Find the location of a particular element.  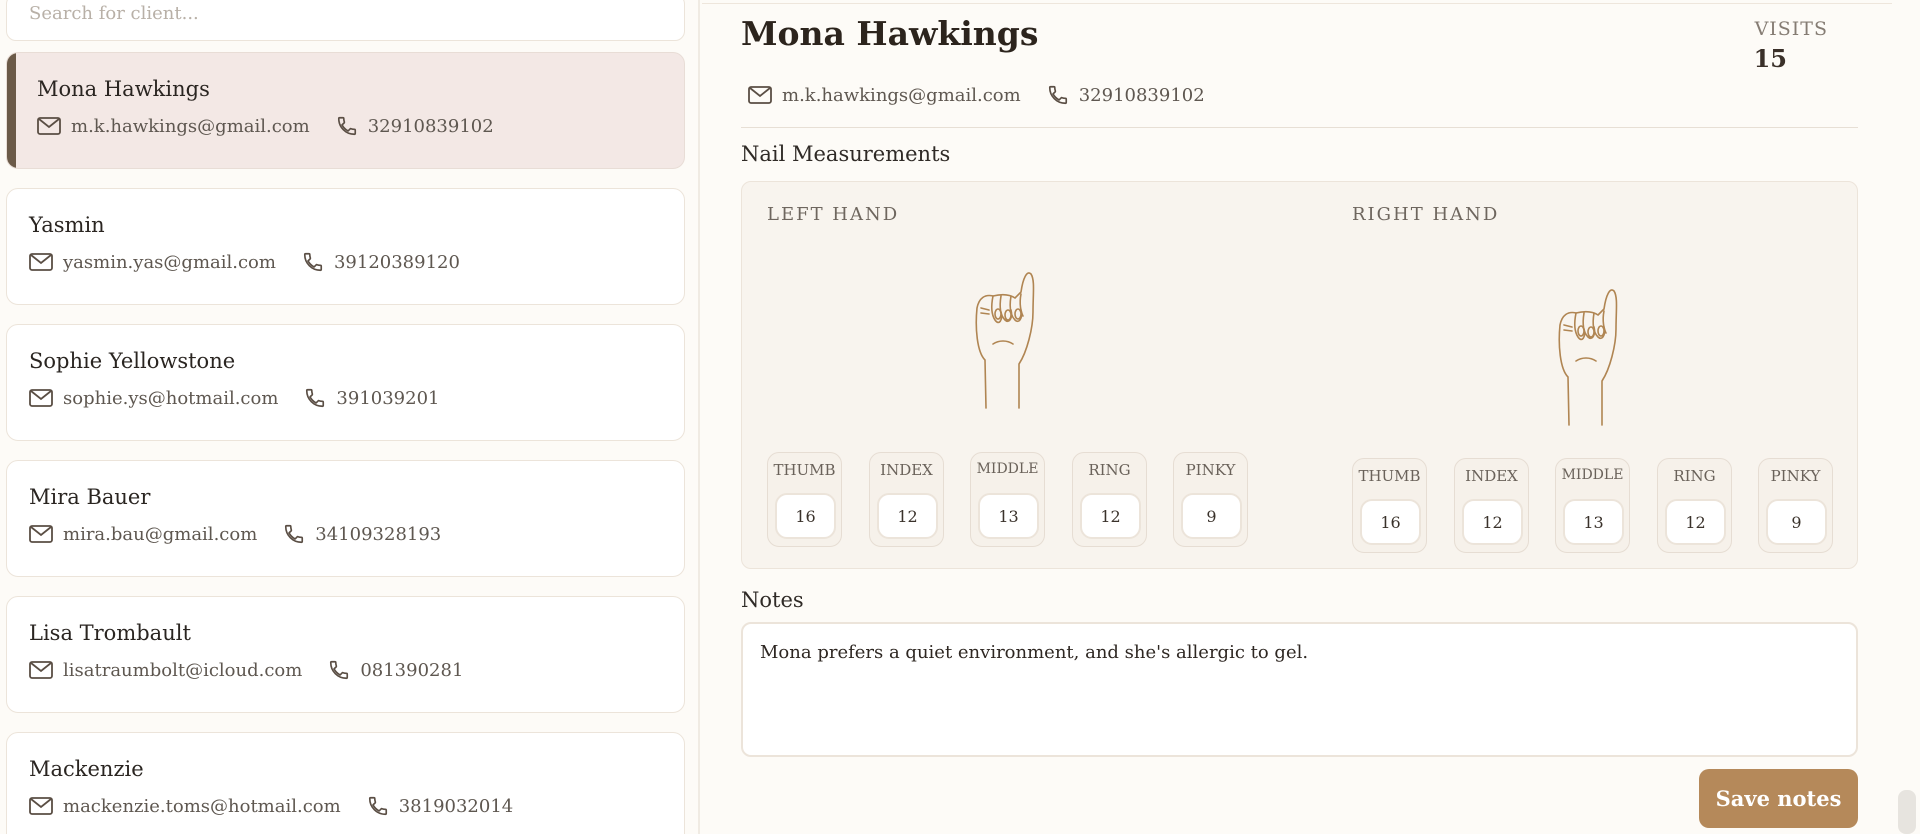

notes-title: Notes is located at coordinates (772, 600).